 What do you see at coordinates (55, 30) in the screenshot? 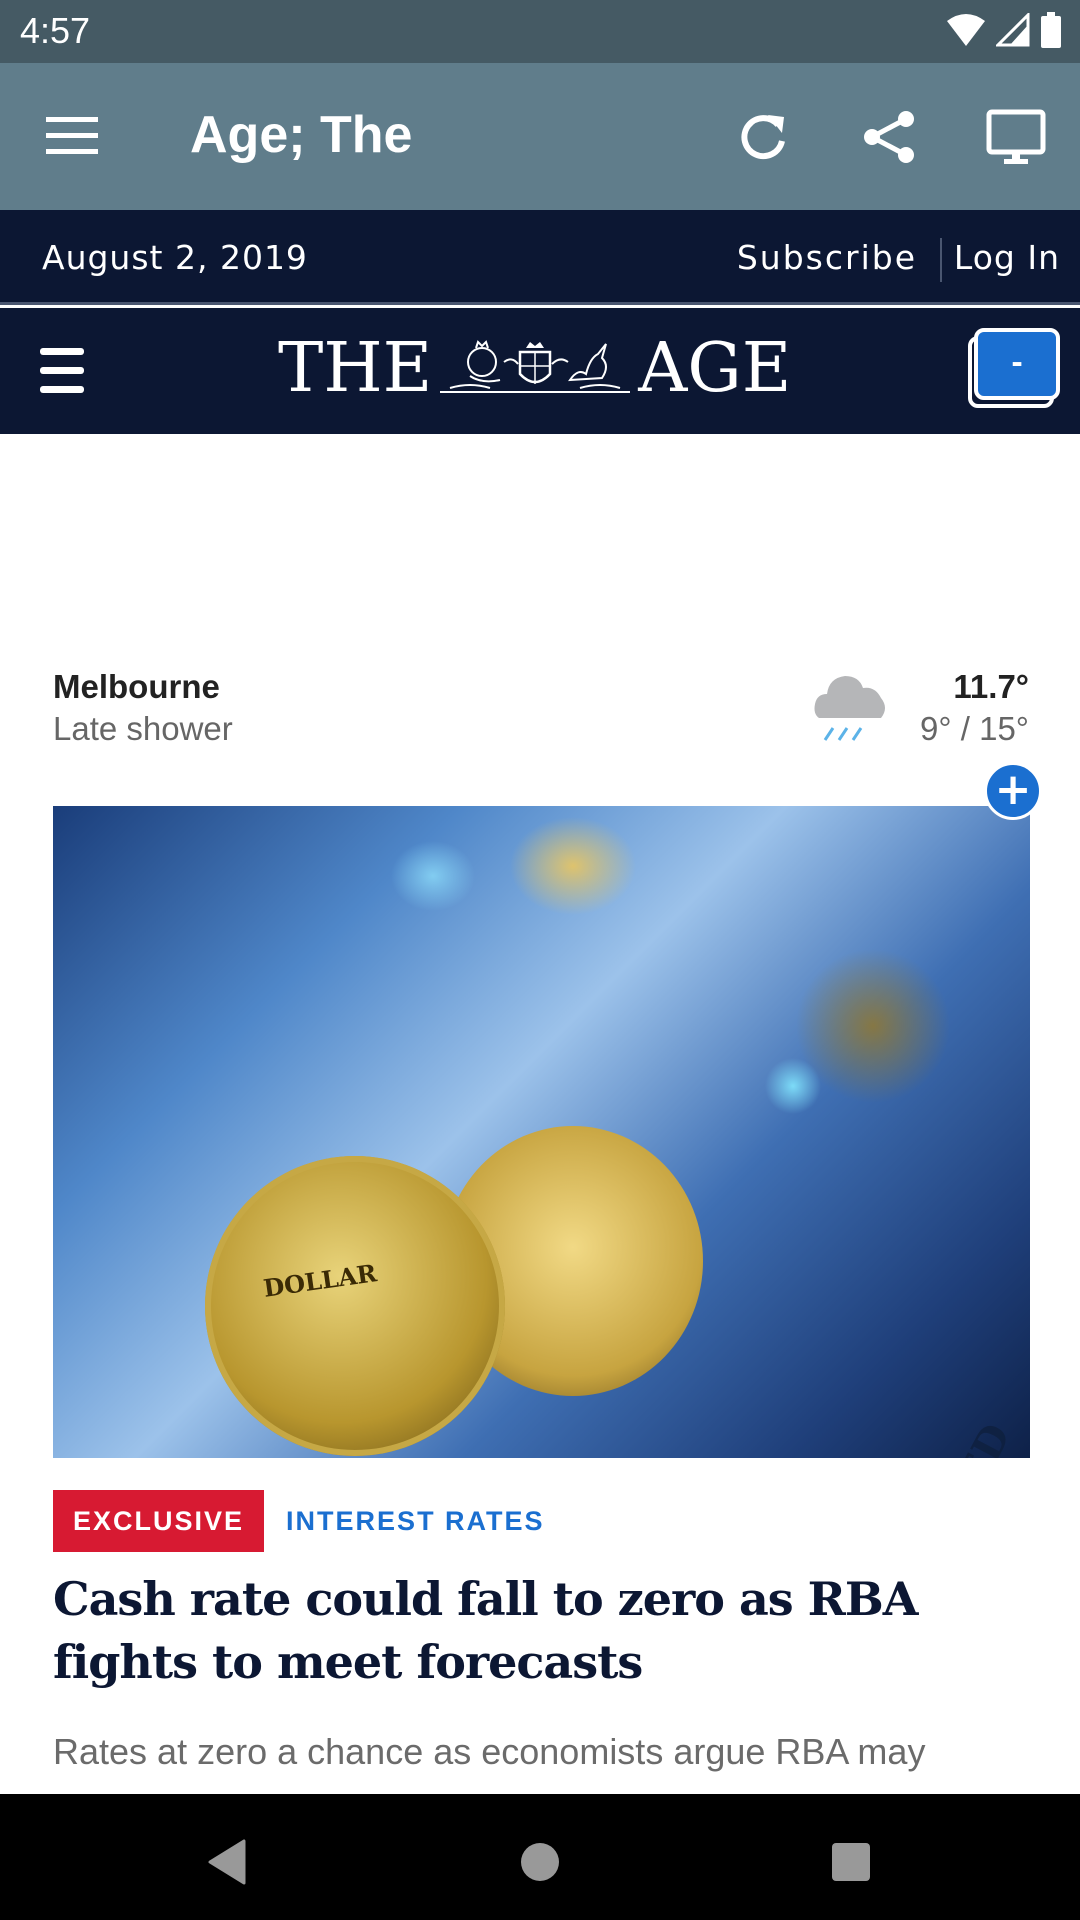
I see `status-time: 4:57` at bounding box center [55, 30].